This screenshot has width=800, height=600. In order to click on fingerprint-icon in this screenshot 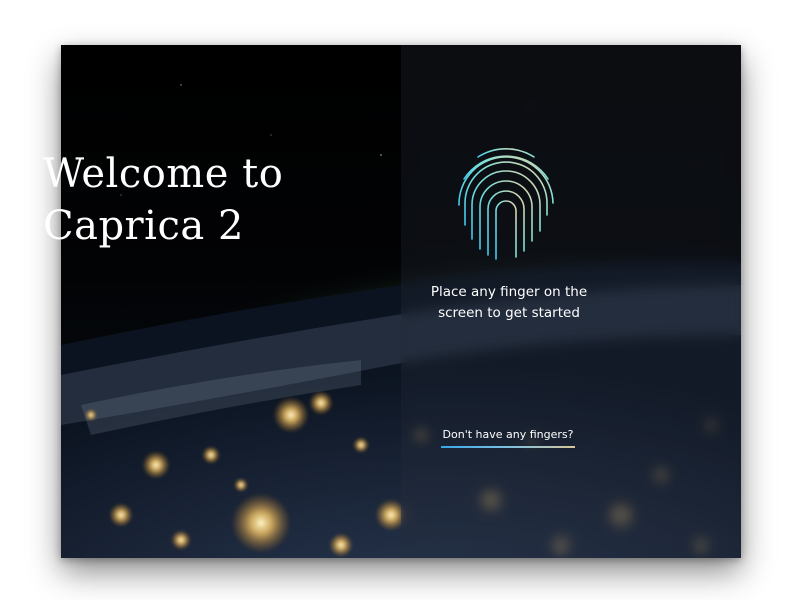, I will do `click(506, 205)`.